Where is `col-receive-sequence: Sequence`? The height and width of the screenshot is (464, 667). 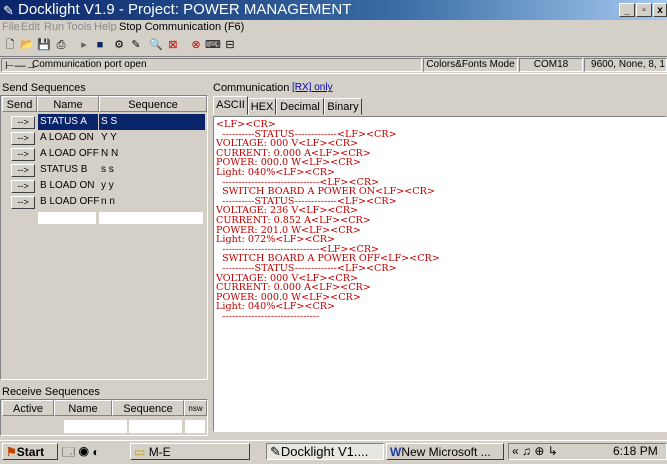 col-receive-sequence: Sequence is located at coordinates (148, 408).